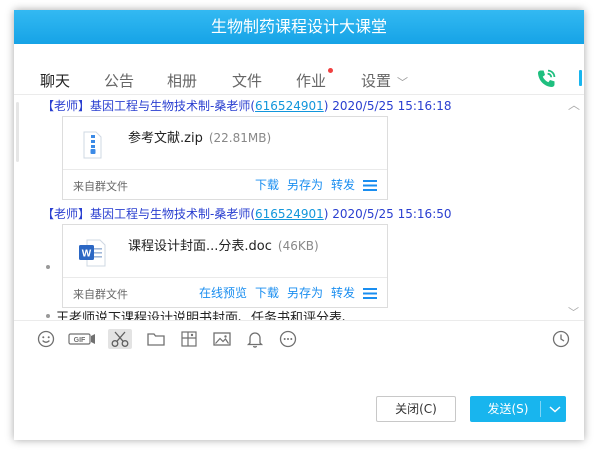  What do you see at coordinates (240, 138) in the screenshot?
I see `file-size: (22.81MB)` at bounding box center [240, 138].